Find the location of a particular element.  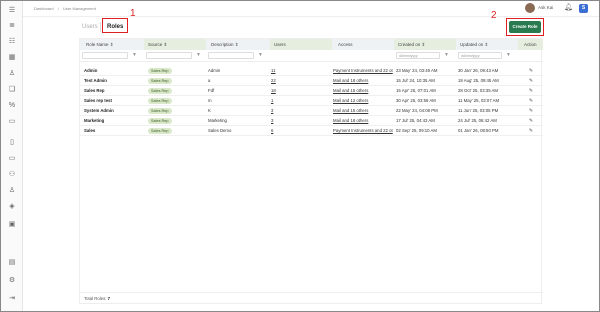

col-created-on-label: Created on is located at coordinates (409, 44).